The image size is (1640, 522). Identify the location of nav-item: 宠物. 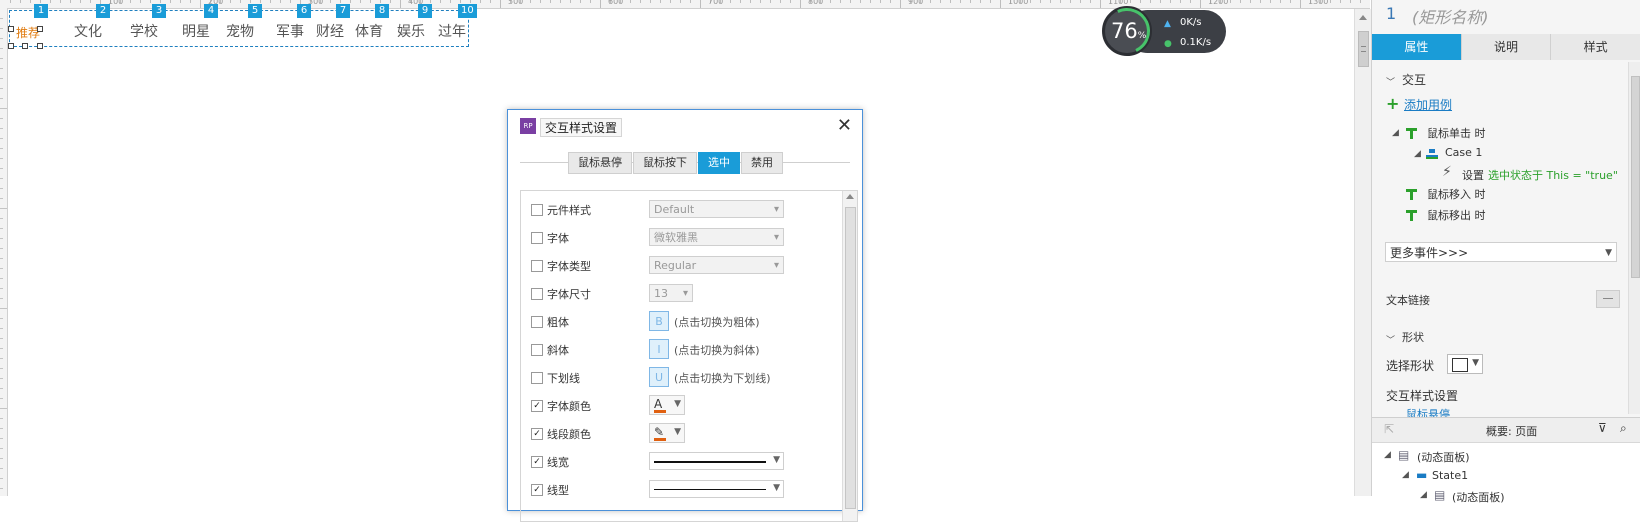
(240, 31).